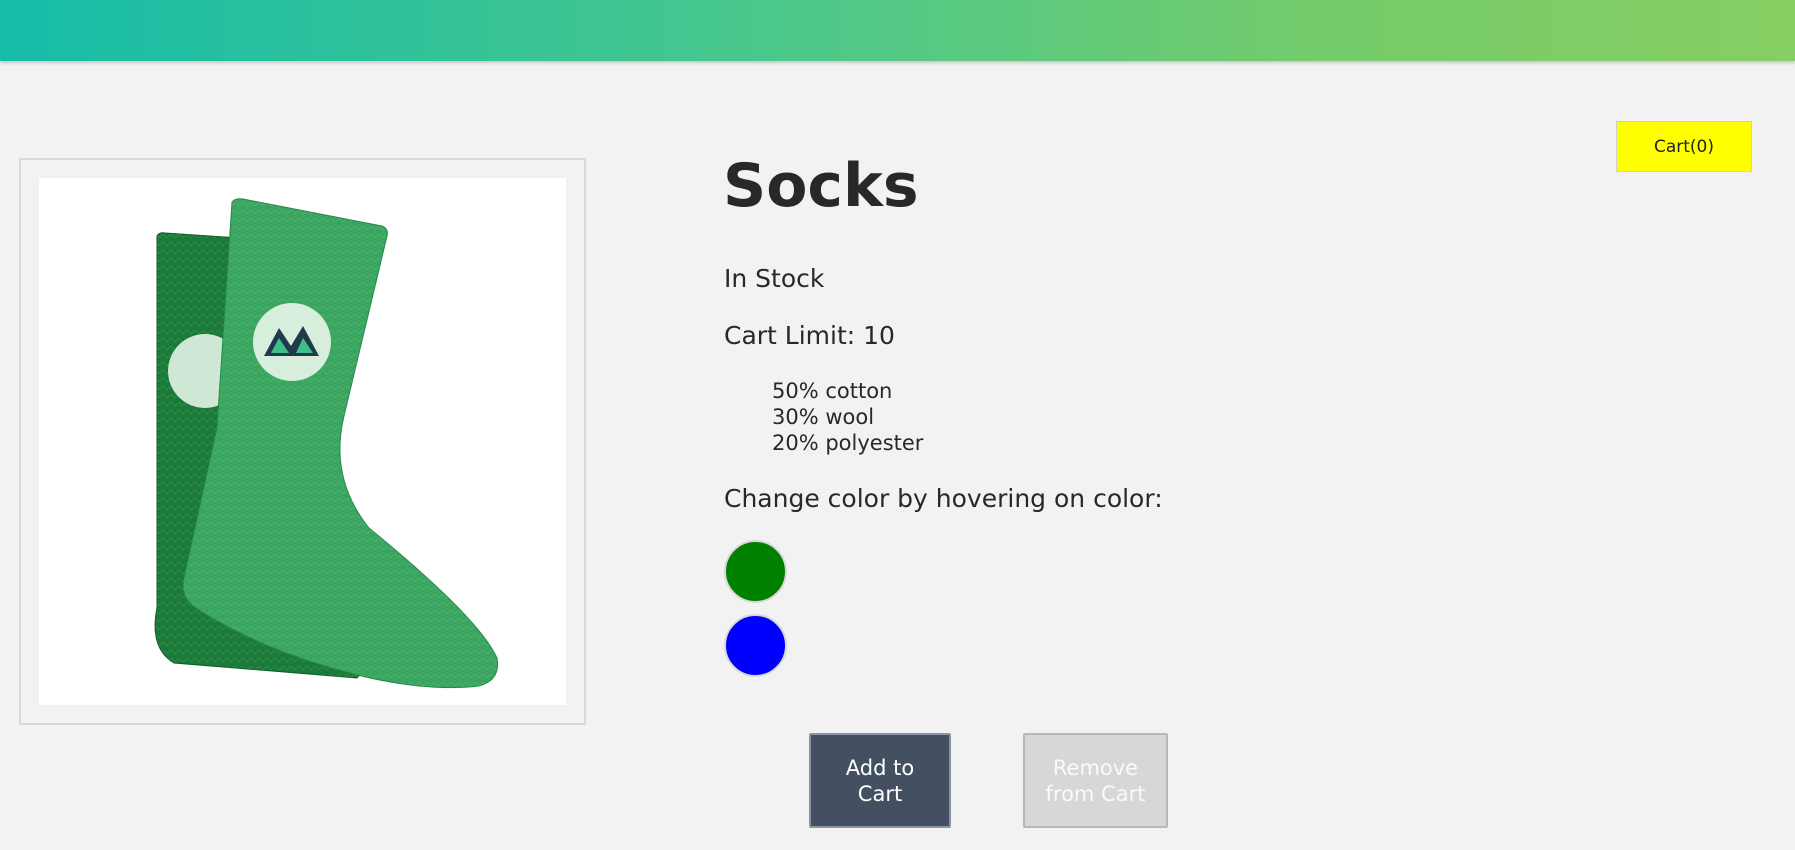 This screenshot has width=1795, height=850. Describe the element at coordinates (880, 793) in the screenshot. I see `add-button-line2: Cart` at that location.